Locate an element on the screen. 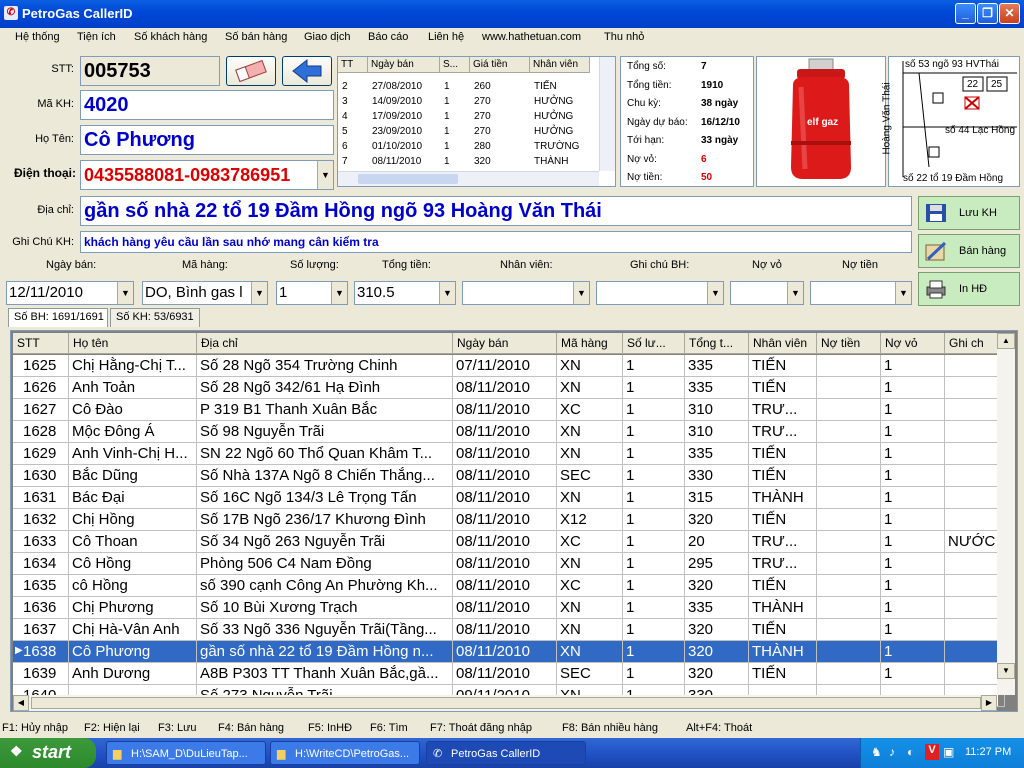 The height and width of the screenshot is (768, 1024). speaker-icon: ♪ is located at coordinates (892, 752).